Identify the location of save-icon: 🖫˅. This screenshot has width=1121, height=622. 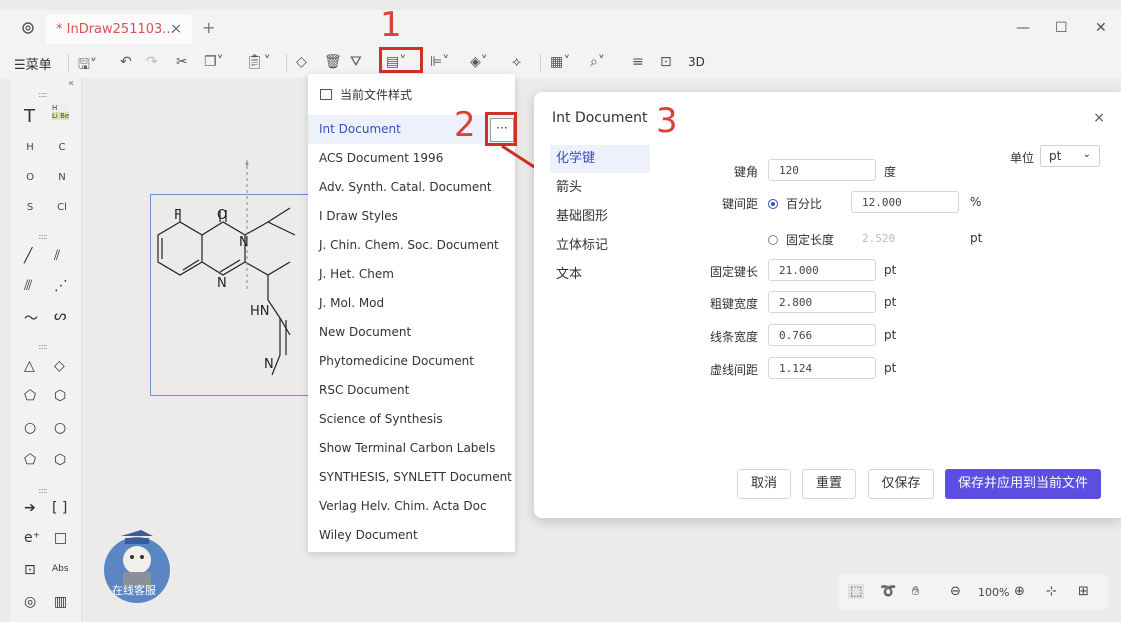
(87, 66).